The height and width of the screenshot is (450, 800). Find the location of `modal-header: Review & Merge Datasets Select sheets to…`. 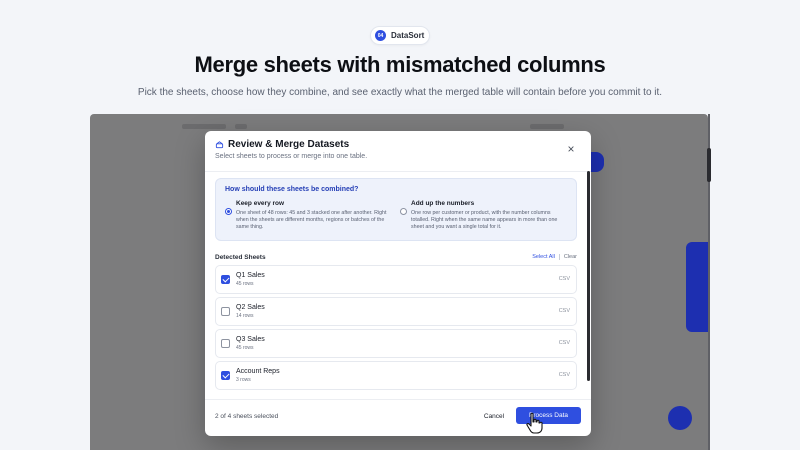

modal-header: Review & Merge Datasets Select sheets to… is located at coordinates (398, 152).